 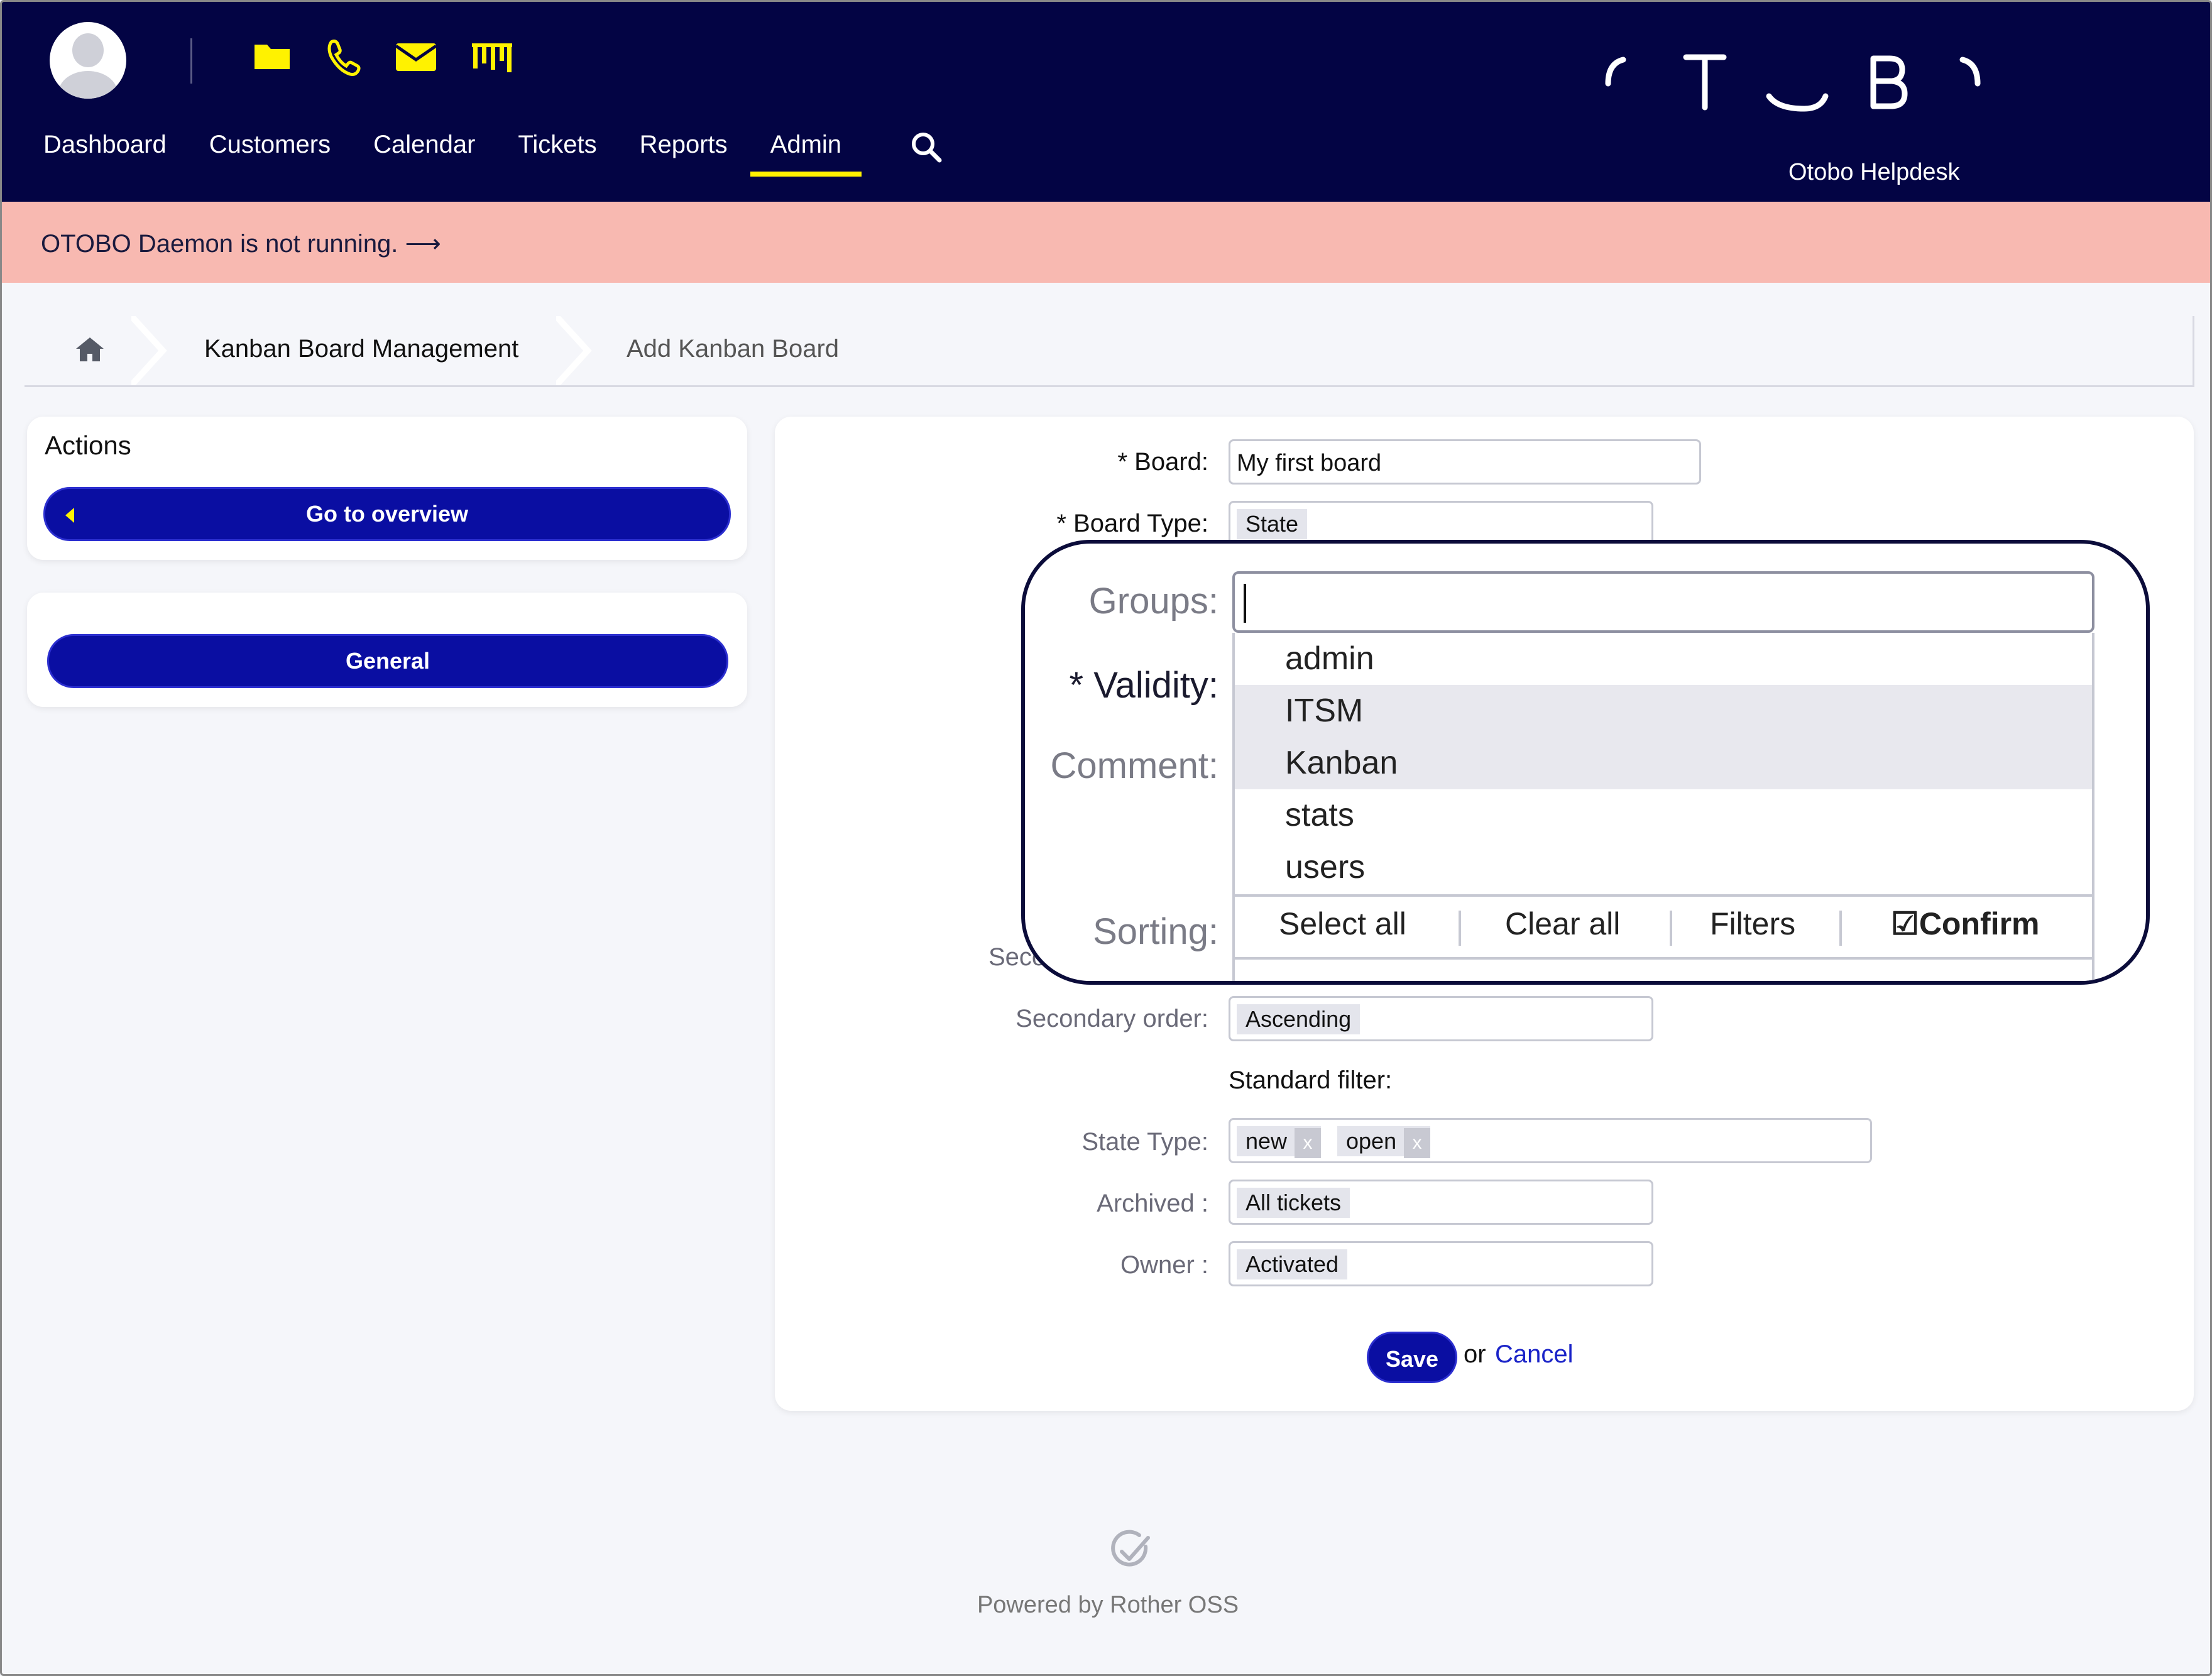 I want to click on breadcrumb-kanban-management: Kanban Board Management, so click(x=361, y=349).